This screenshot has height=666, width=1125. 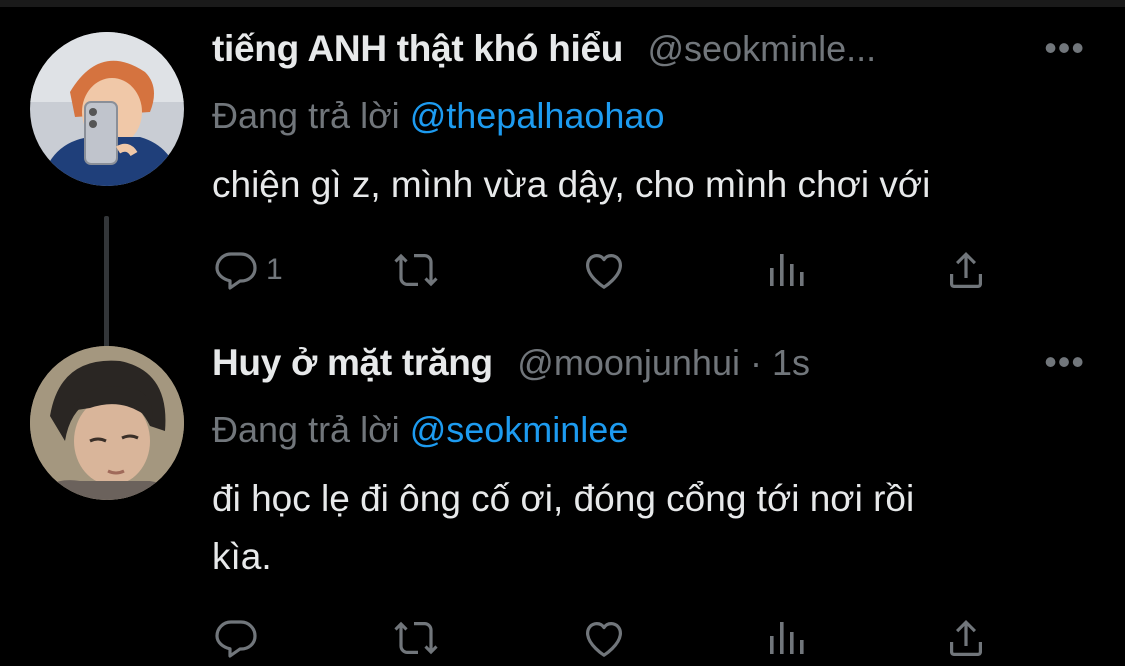 What do you see at coordinates (663, 362) in the screenshot?
I see `user-handle: @moonjunhui · 1s` at bounding box center [663, 362].